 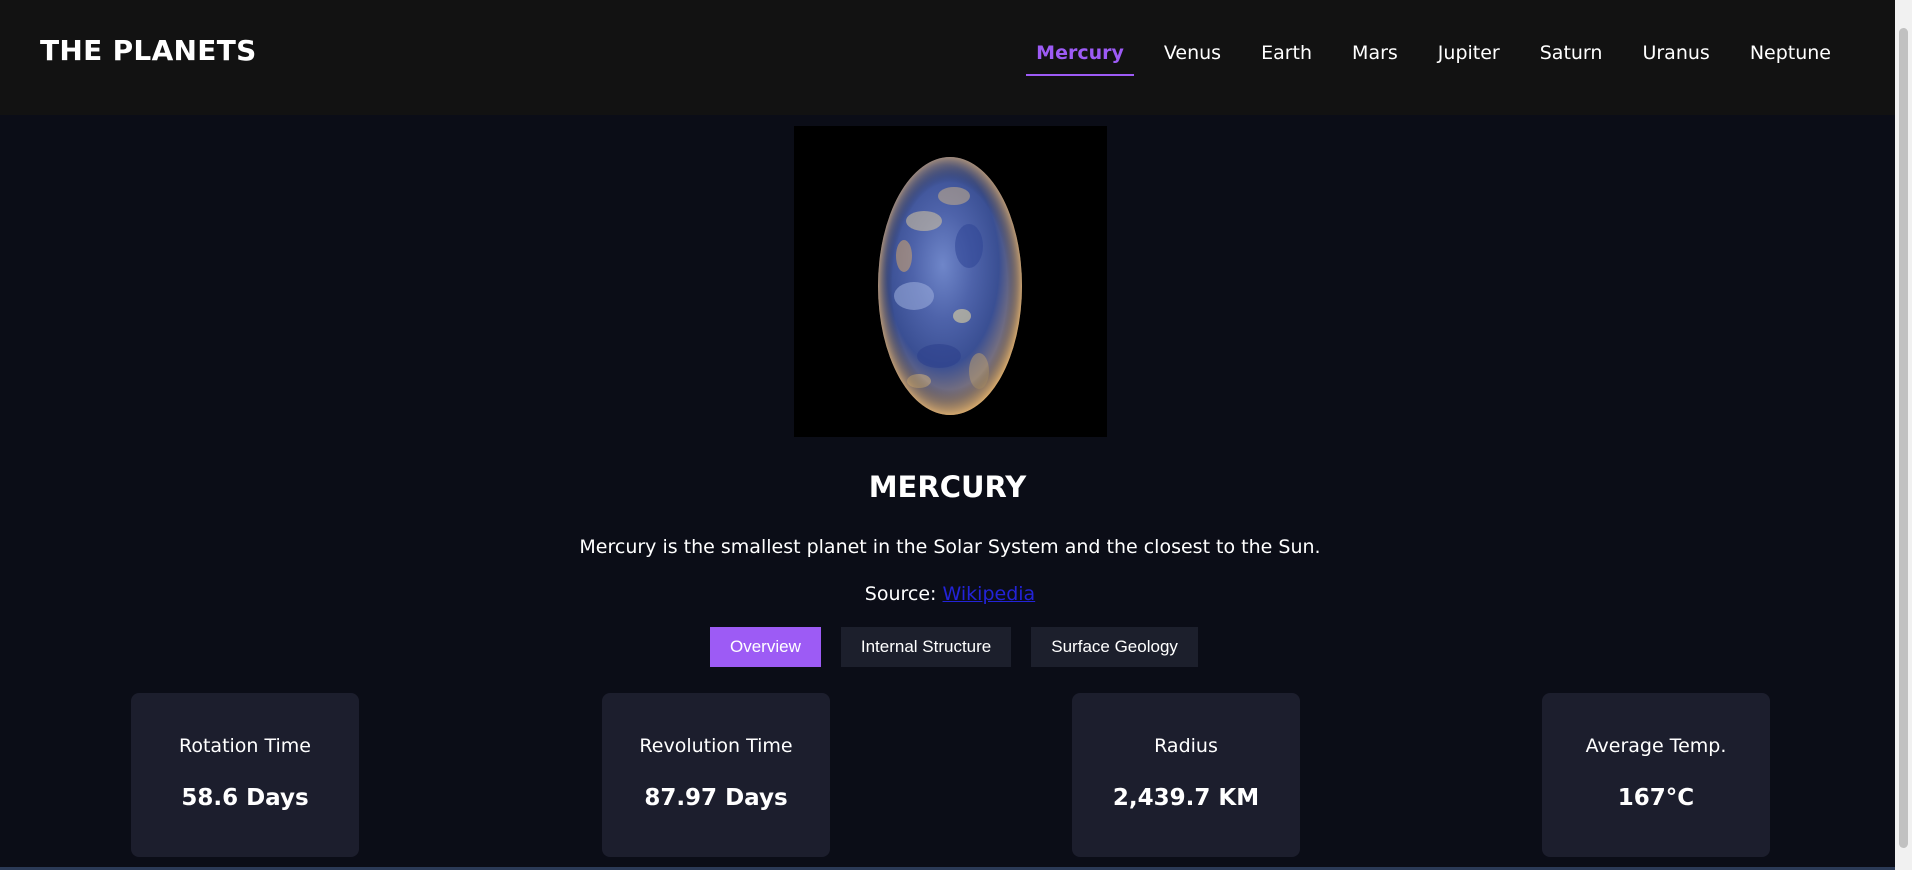 What do you see at coordinates (148, 50) in the screenshot?
I see `logo: THE PLANETS` at bounding box center [148, 50].